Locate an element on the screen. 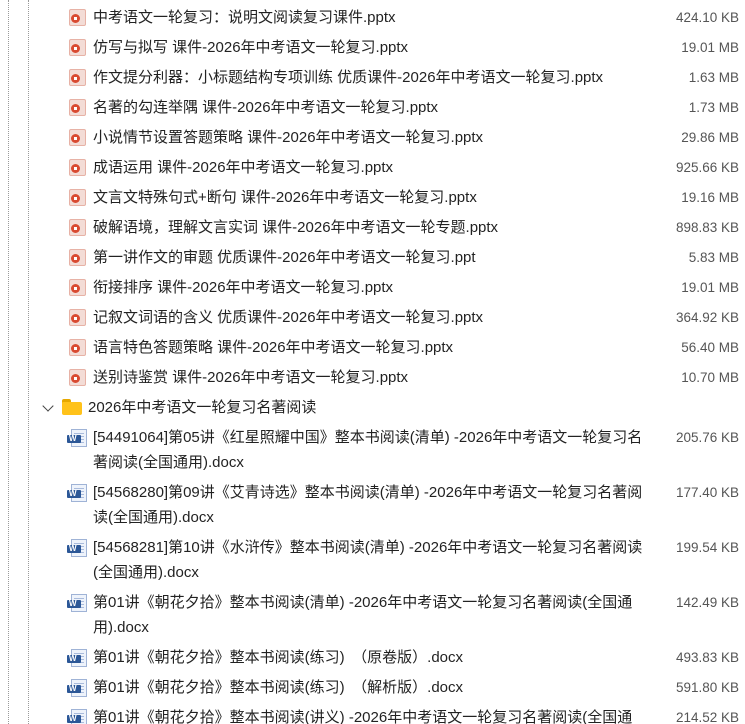 Image resolution: width=745 pixels, height=724 pixels. file-size: 1.73 MB is located at coordinates (713, 107).